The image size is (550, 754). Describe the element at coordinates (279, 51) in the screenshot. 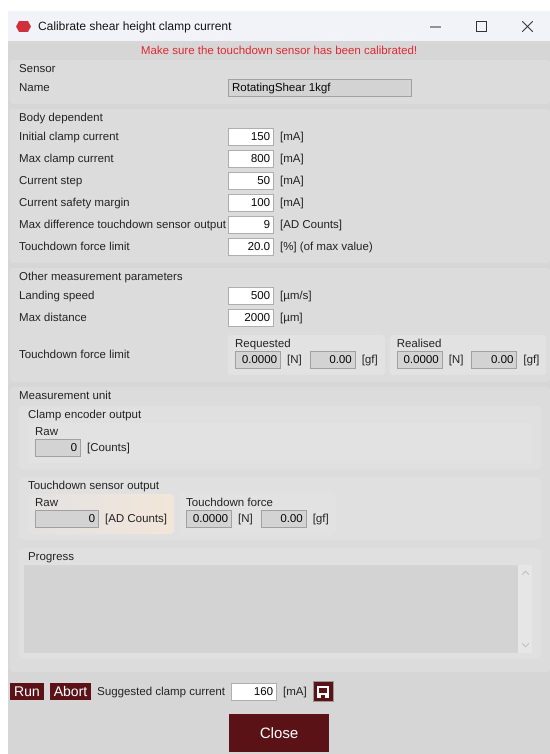

I see `warning-text: Make sure the touchdown sensor has been calibrated!` at that location.